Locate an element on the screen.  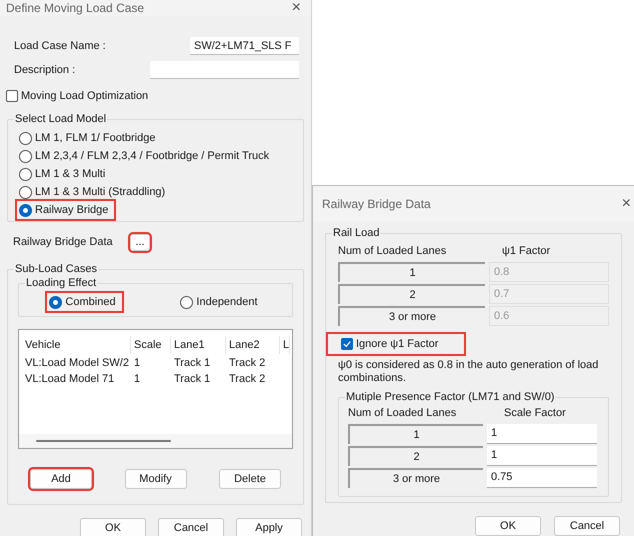
dialog-button: Modify is located at coordinates (155, 479).